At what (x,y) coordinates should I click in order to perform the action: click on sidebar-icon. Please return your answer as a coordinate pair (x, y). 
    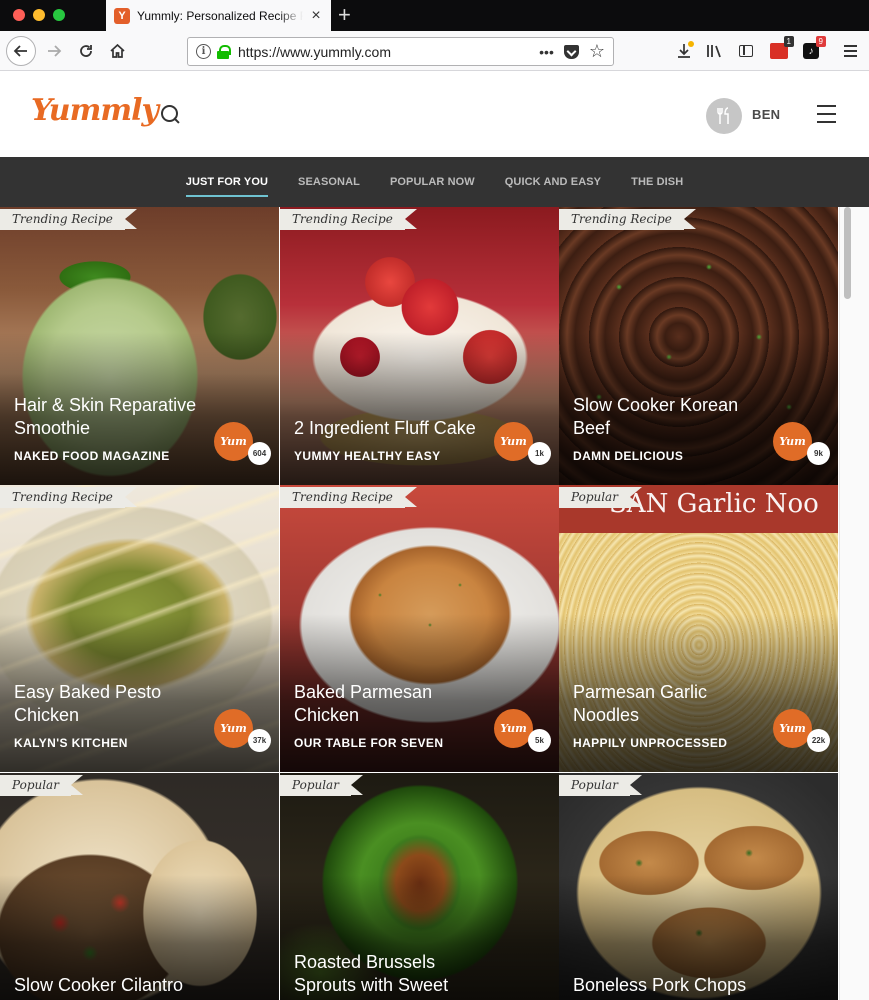
    Looking at the image, I should click on (746, 51).